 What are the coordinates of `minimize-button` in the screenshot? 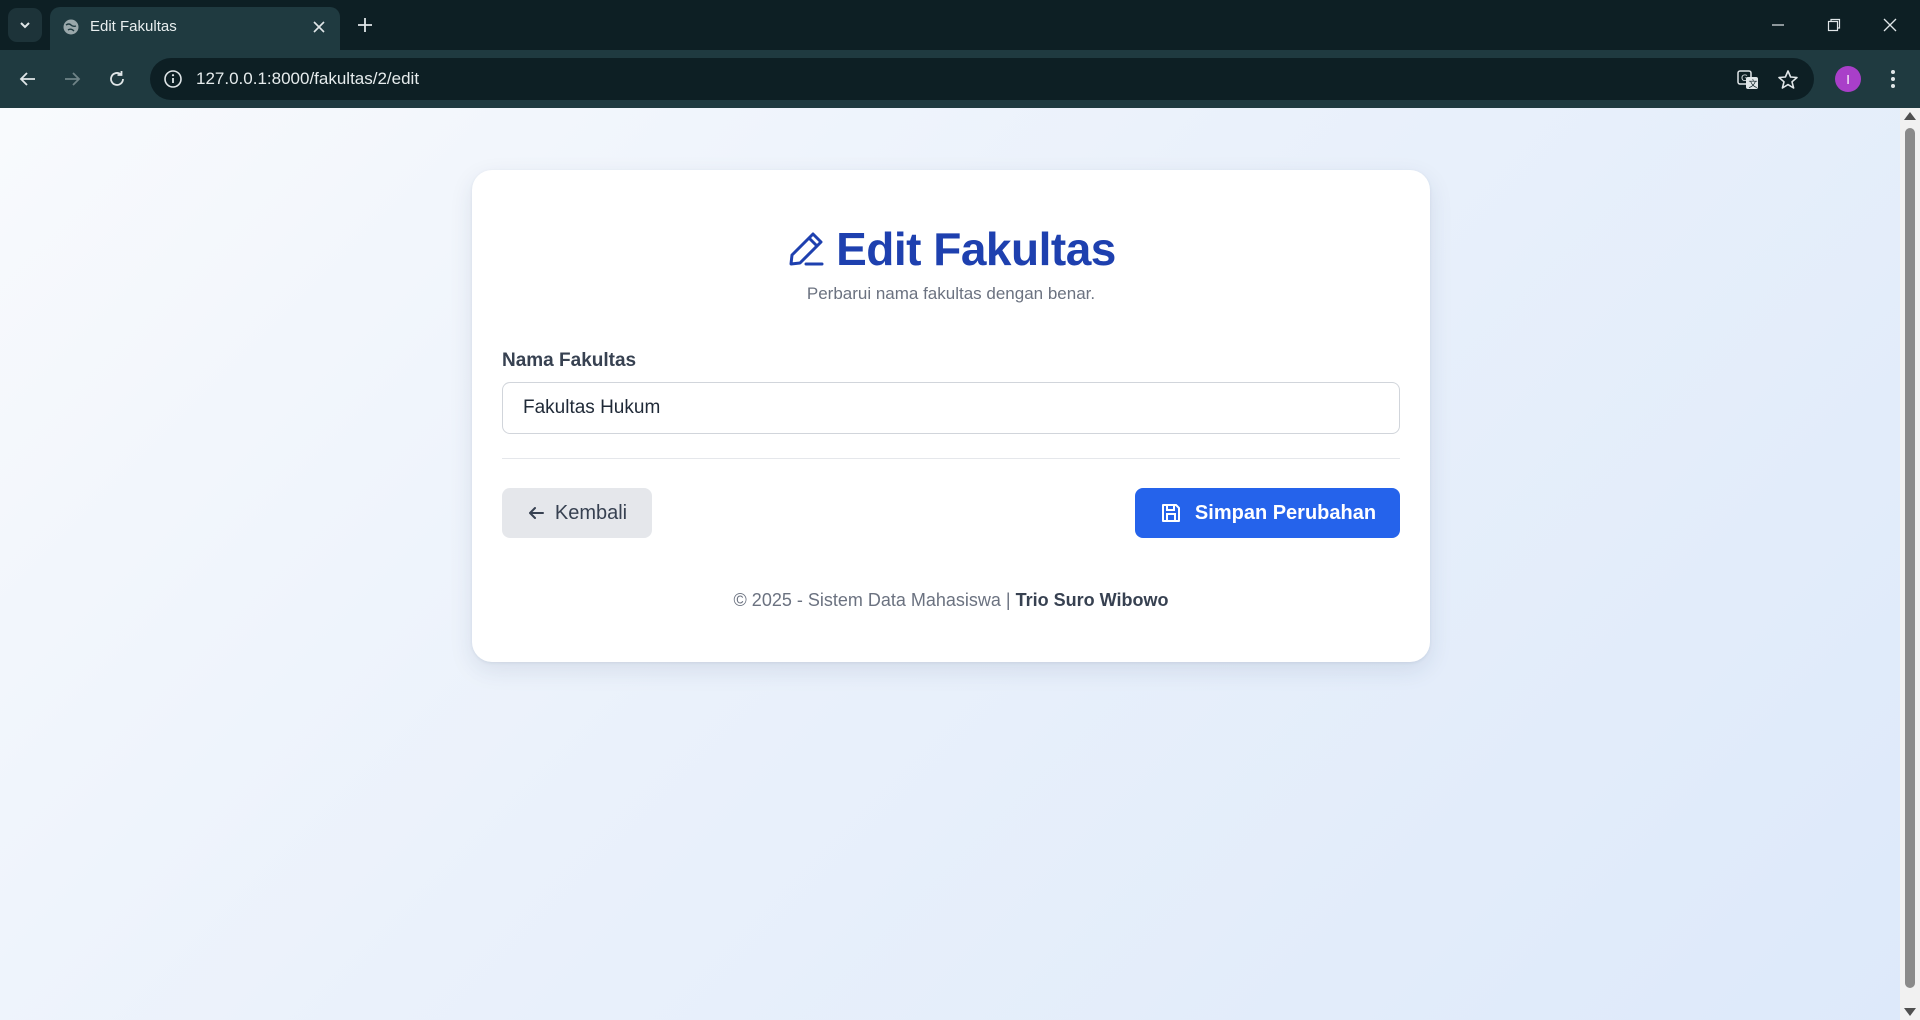 It's located at (1778, 25).